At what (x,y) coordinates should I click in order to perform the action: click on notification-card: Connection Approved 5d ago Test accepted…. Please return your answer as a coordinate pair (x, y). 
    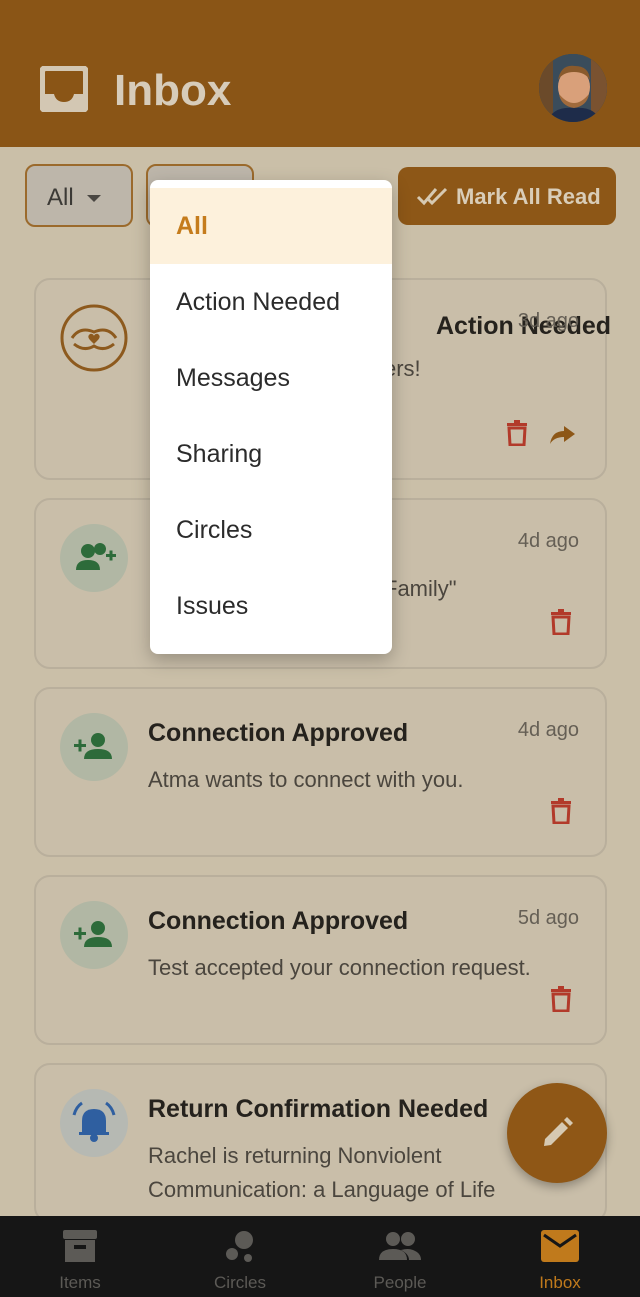
    Looking at the image, I should click on (320, 960).